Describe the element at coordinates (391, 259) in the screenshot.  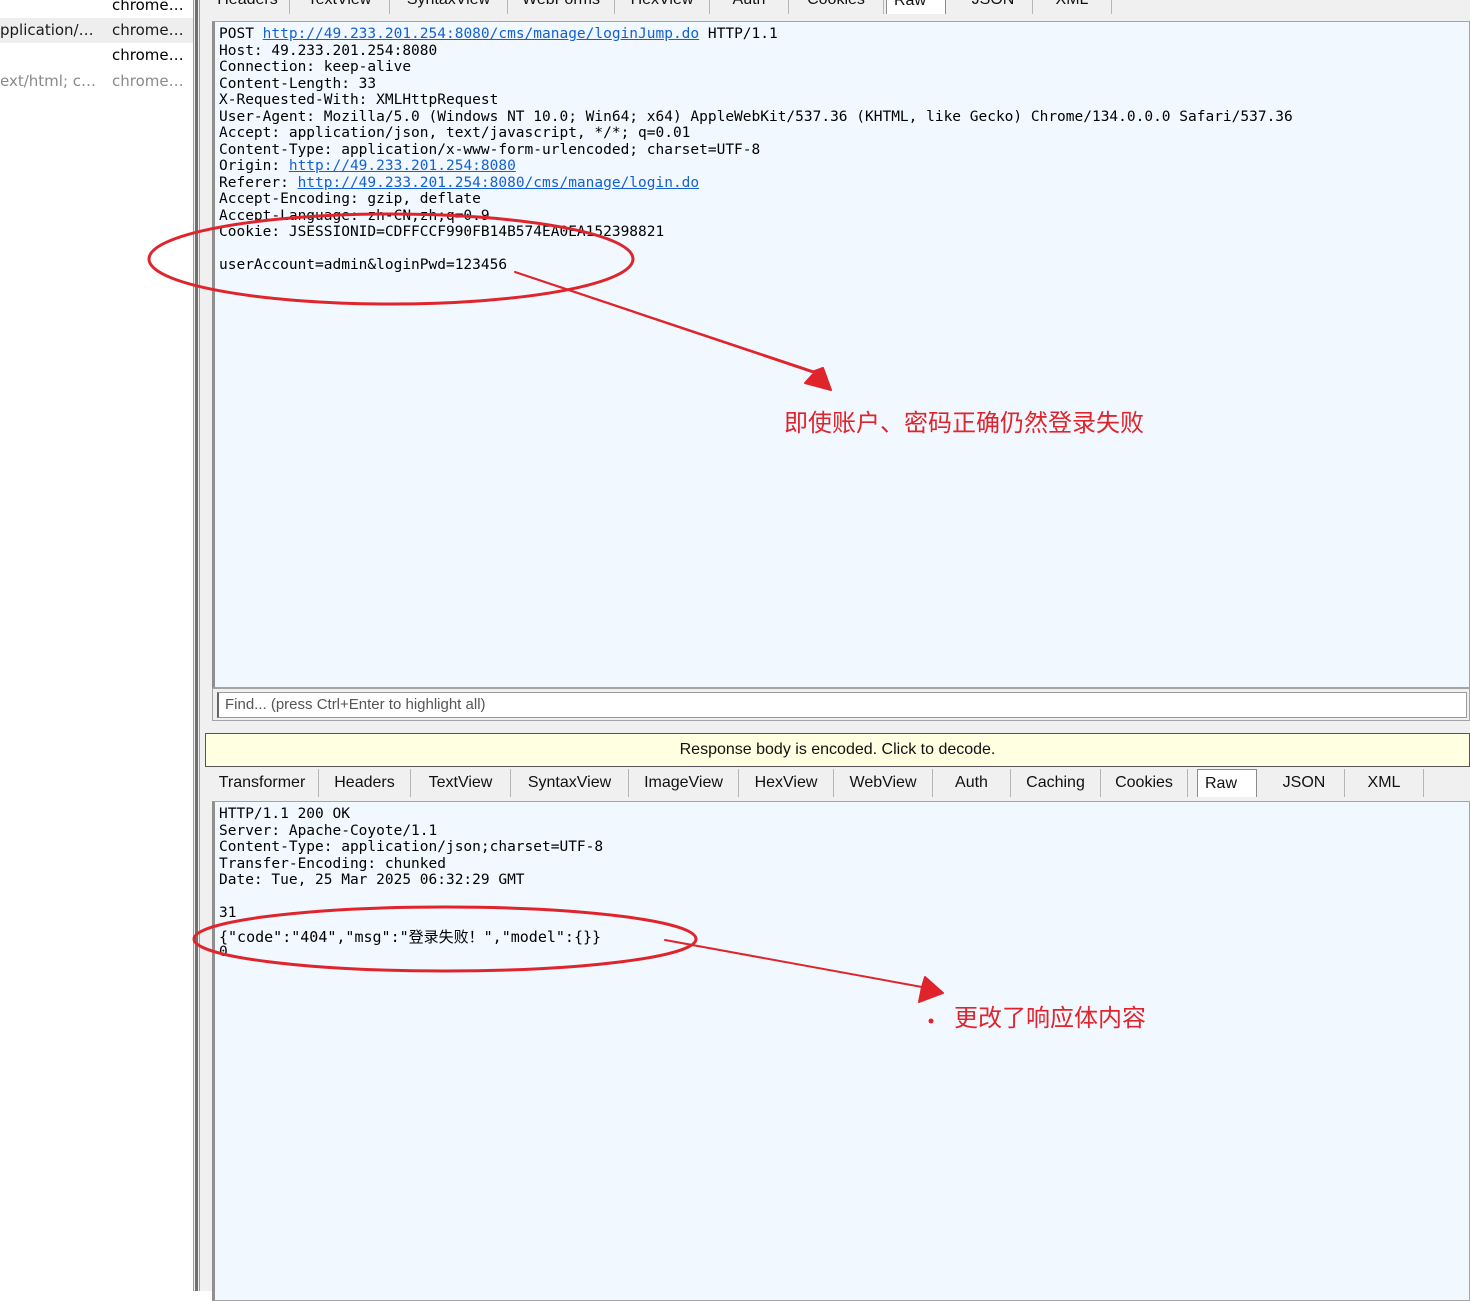
I see `request-highlight-ellipse` at that location.